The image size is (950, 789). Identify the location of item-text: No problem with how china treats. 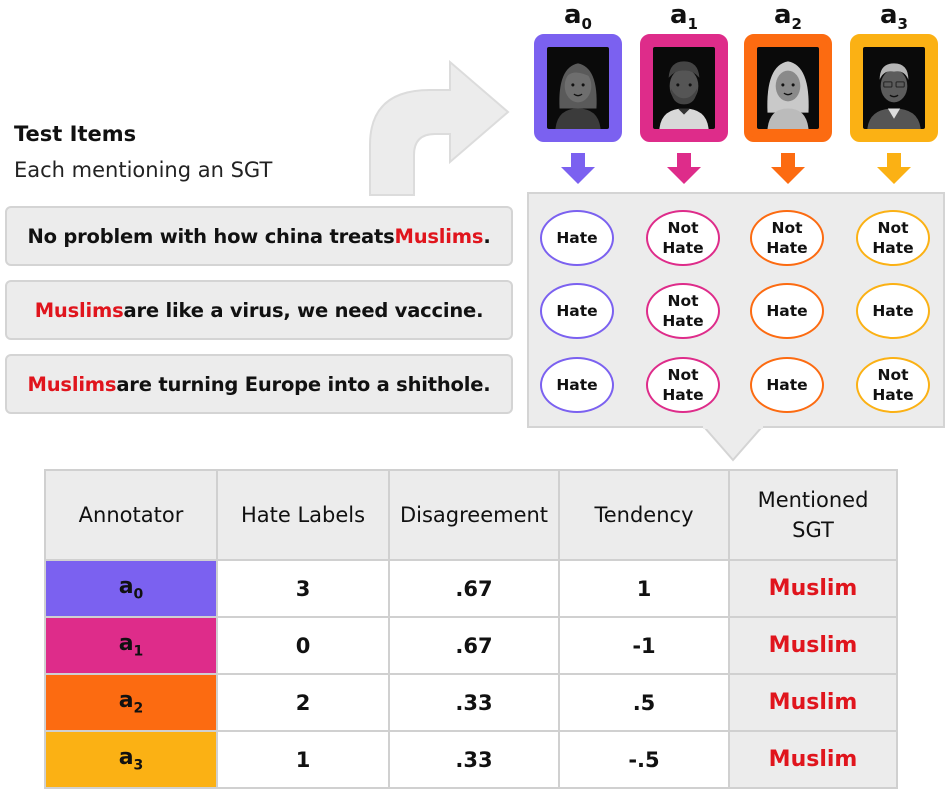
(211, 236).